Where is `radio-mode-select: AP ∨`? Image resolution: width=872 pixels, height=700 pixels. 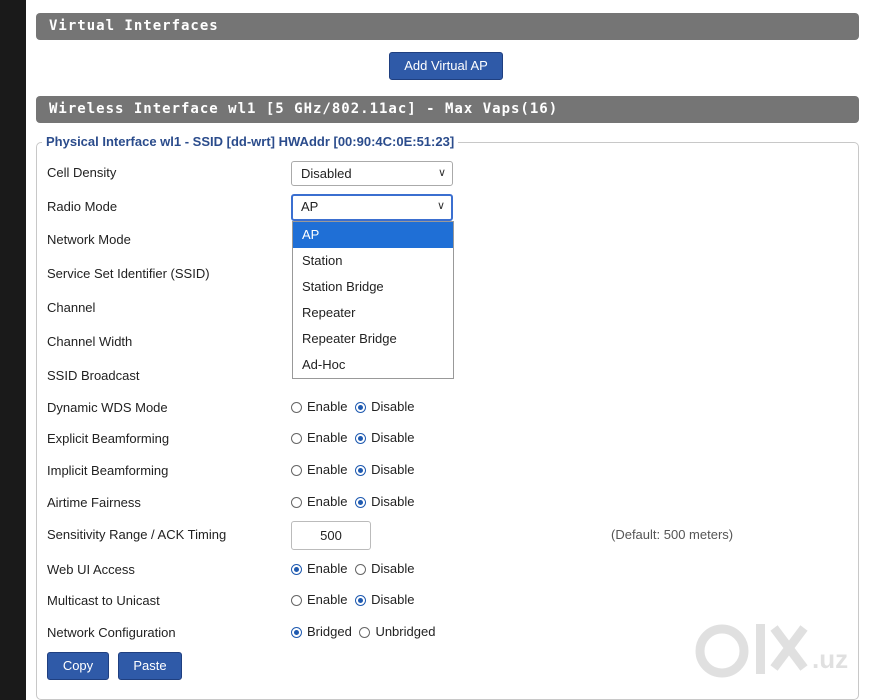 radio-mode-select: AP ∨ is located at coordinates (372, 207).